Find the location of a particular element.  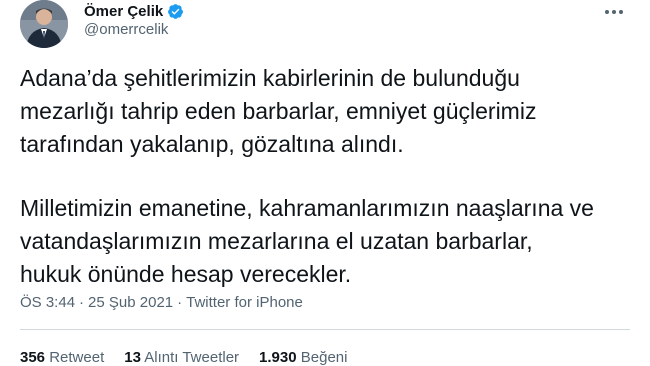

avatar is located at coordinates (44, 24).